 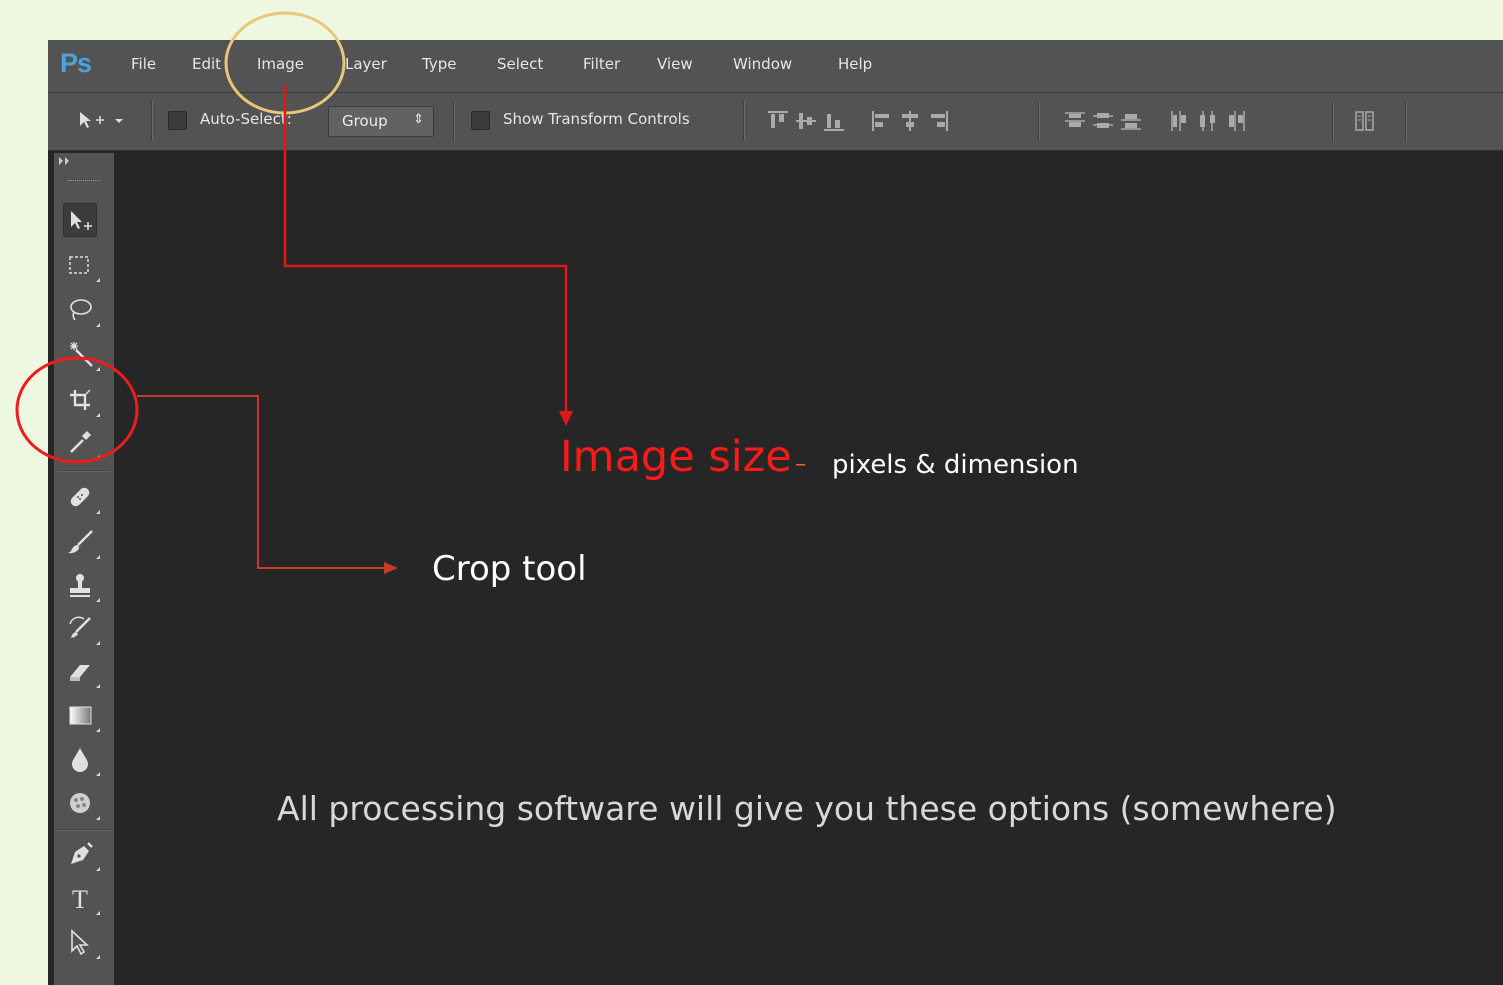 What do you see at coordinates (566, 418) in the screenshot?
I see `image-size-arrowhead` at bounding box center [566, 418].